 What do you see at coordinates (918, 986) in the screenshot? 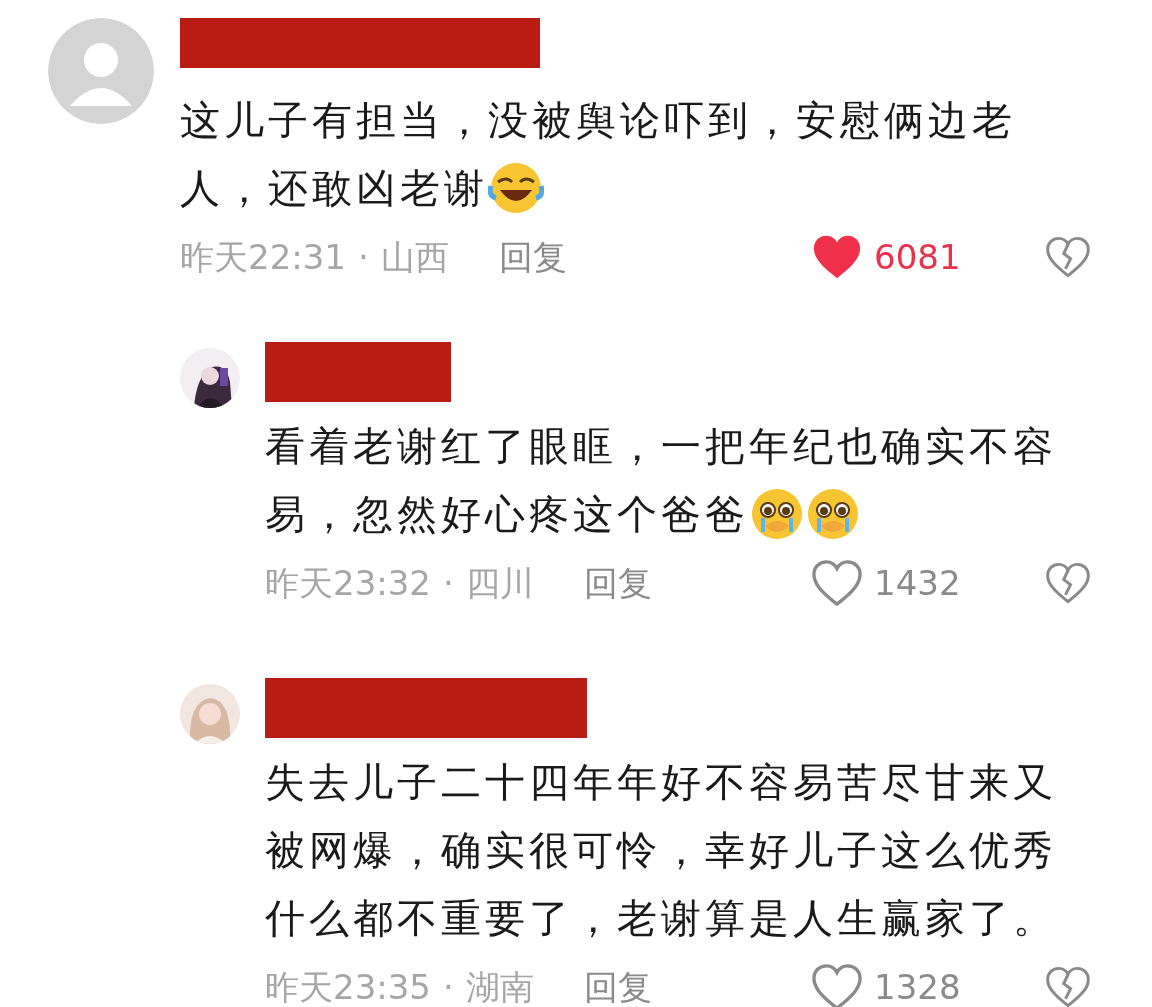
I see `like-count: 1328` at bounding box center [918, 986].